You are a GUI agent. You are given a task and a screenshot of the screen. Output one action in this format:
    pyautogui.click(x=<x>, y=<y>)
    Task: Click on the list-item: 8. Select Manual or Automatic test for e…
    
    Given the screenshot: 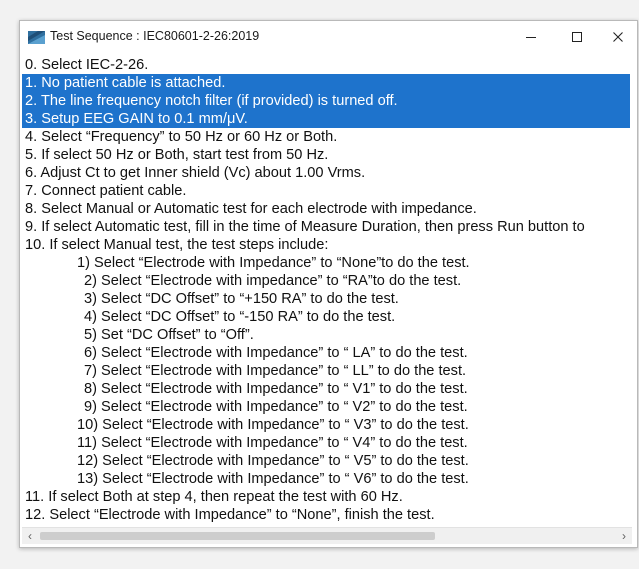 What is the action you would take?
    pyautogui.click(x=326, y=209)
    